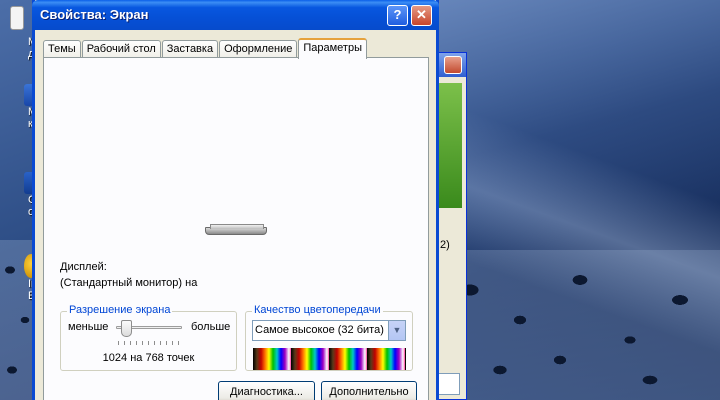 This screenshot has height=400, width=720. Describe the element at coordinates (453, 65) in the screenshot. I see `close-icon` at that location.